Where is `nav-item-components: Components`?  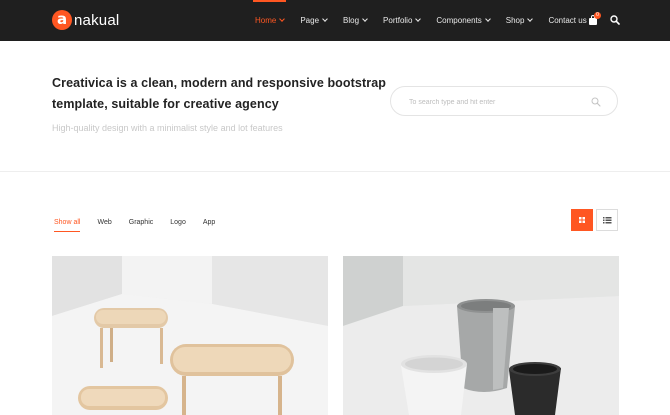
nav-item-components: Components is located at coordinates (463, 20).